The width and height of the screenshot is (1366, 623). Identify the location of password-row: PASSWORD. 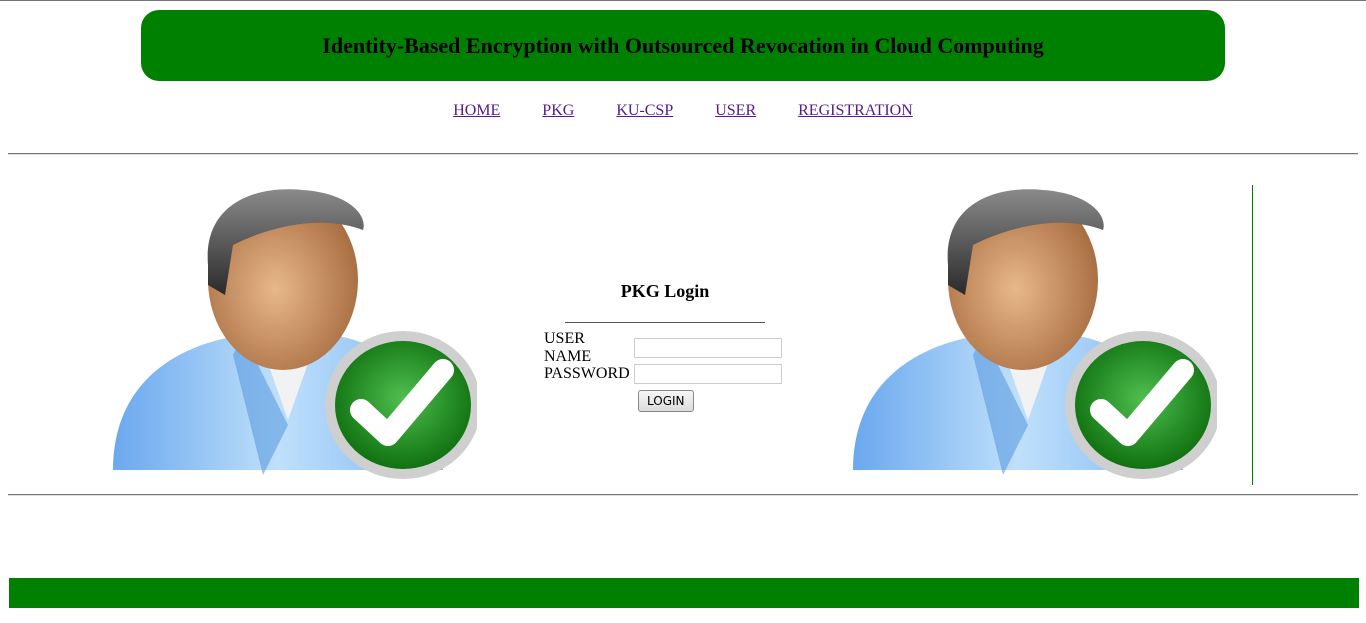
(665, 374).